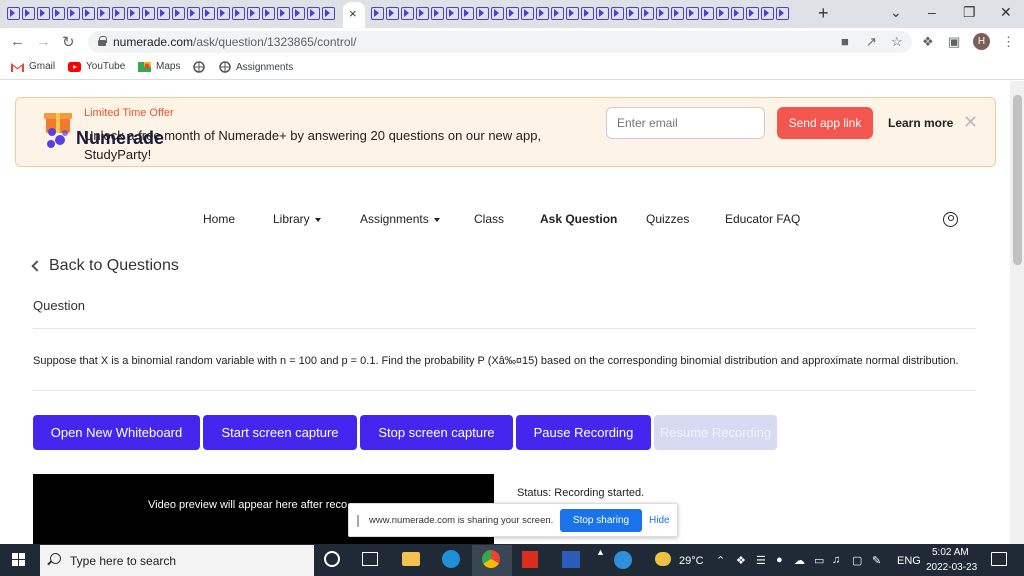  I want to click on restore-icon: ❐, so click(969, 12).